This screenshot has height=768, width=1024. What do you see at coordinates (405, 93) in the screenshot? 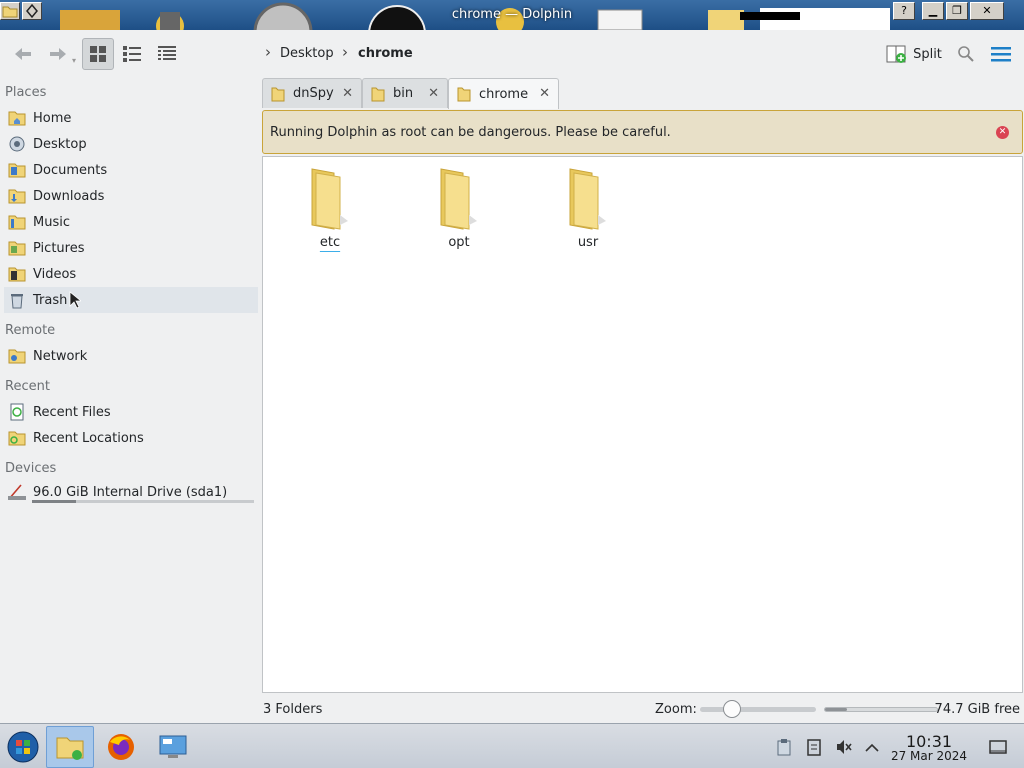
I see `tab-bin: bin ✕` at bounding box center [405, 93].